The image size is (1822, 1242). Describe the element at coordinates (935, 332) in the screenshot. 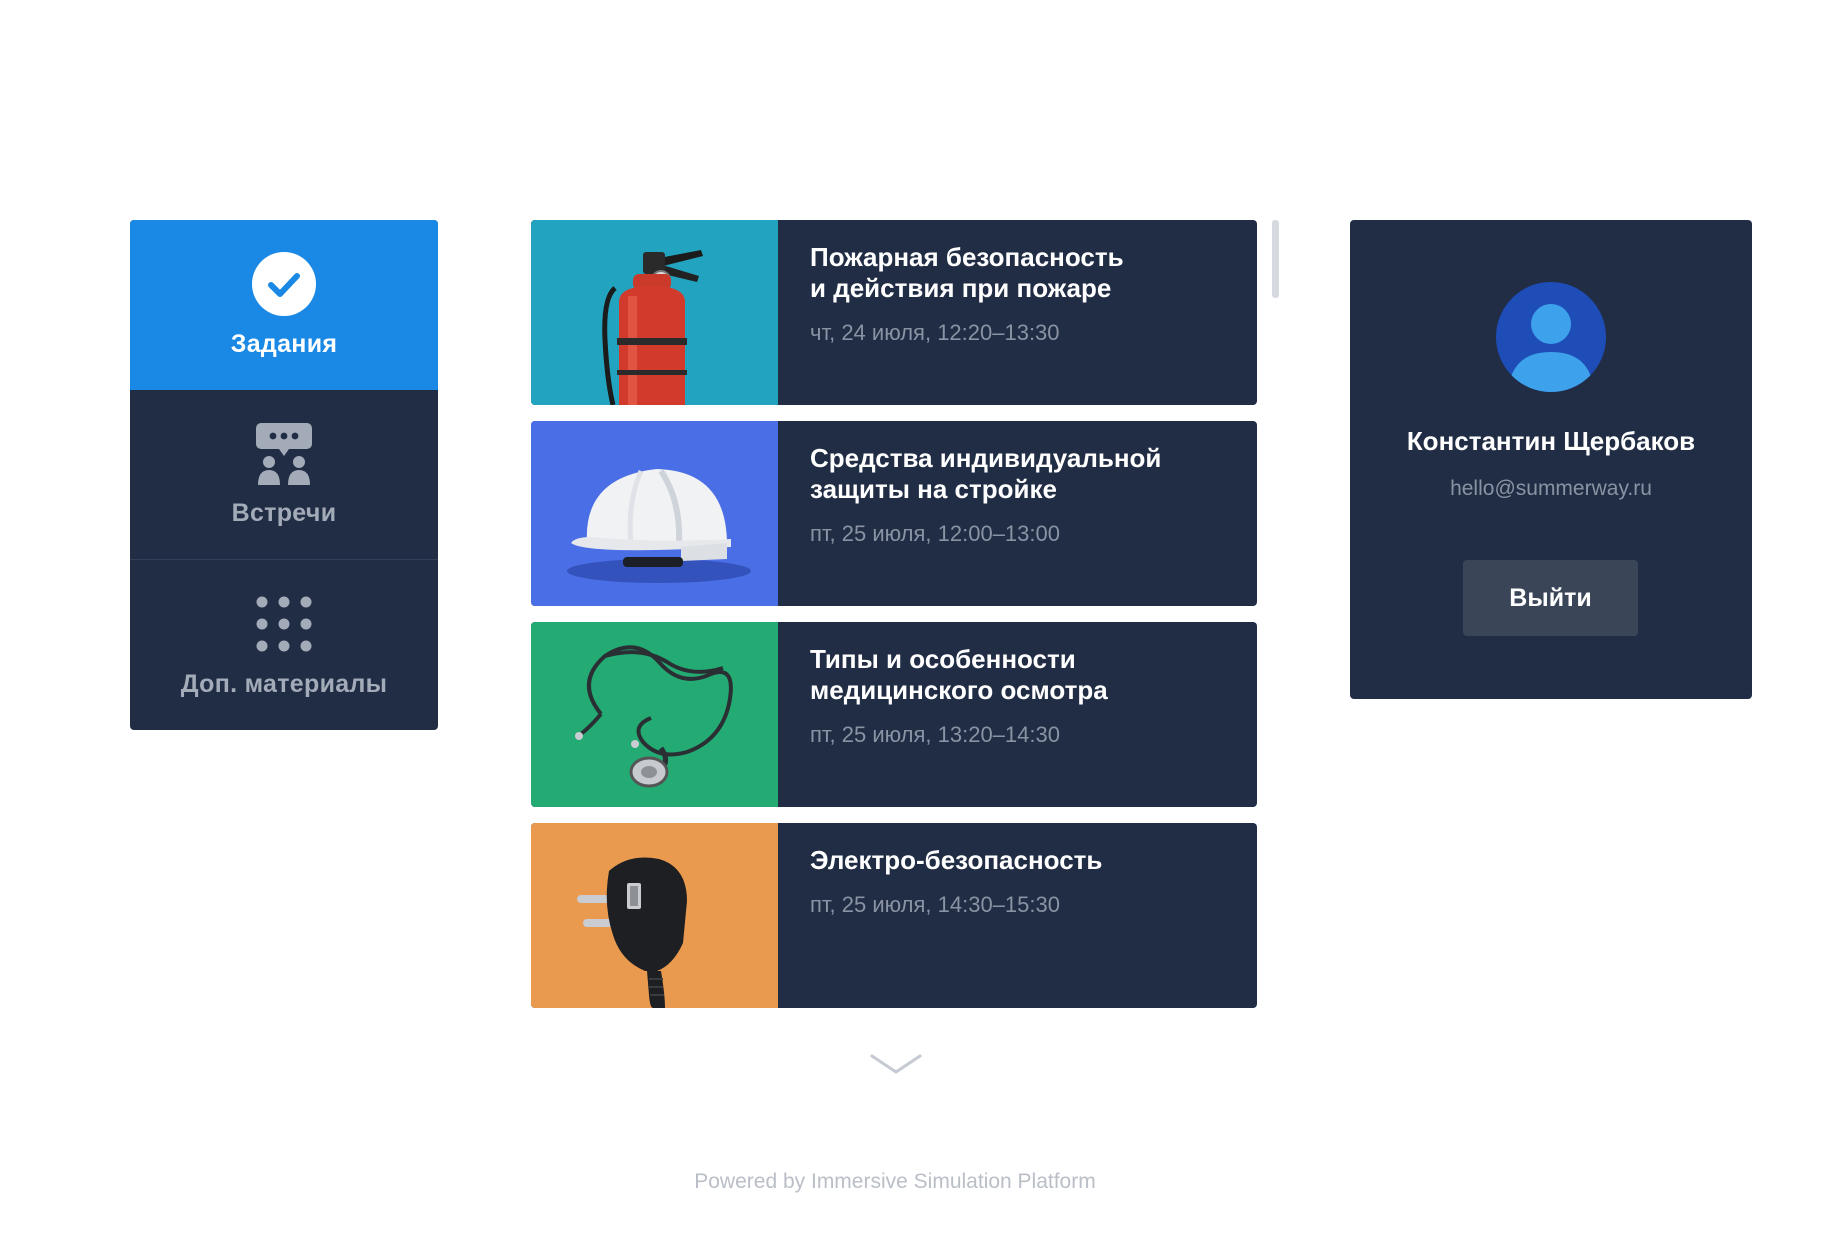

I see `task-time: чт, 24 июля, 12:20–13:30` at that location.